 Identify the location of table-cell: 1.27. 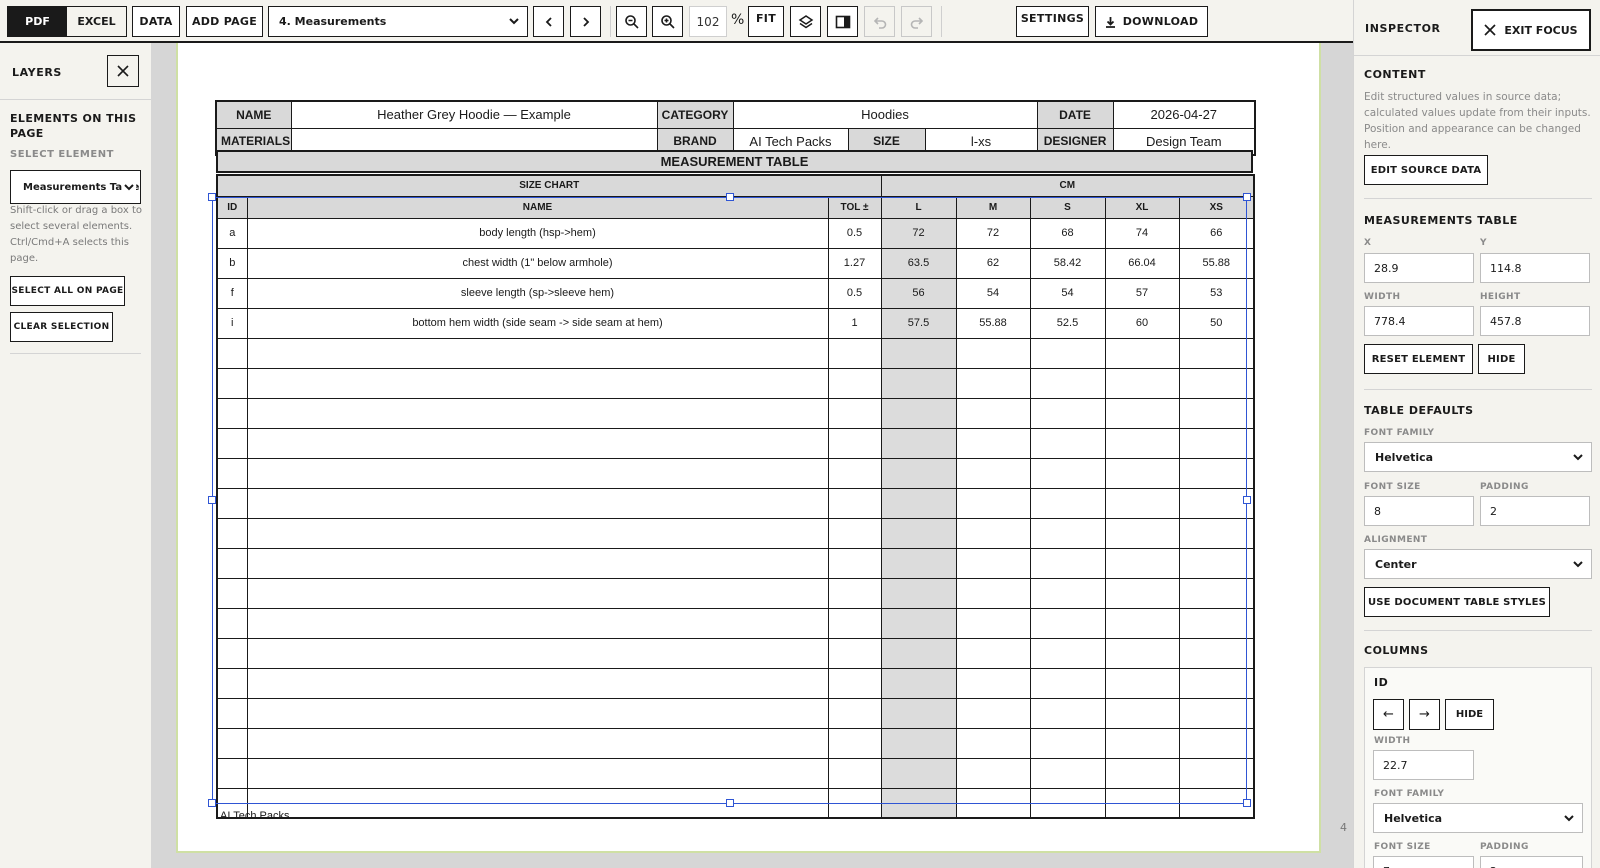
(854, 263).